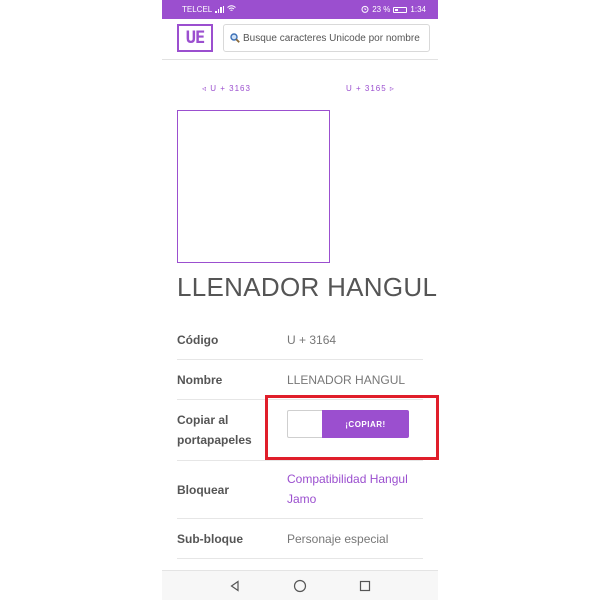 The width and height of the screenshot is (600, 600). I want to click on block-link-line2: Jamo, so click(301, 499).